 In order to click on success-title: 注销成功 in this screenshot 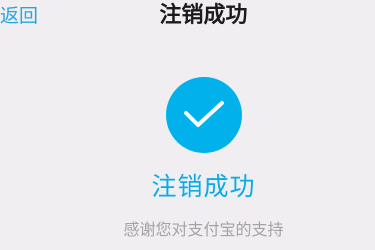, I will do `click(203, 186)`.